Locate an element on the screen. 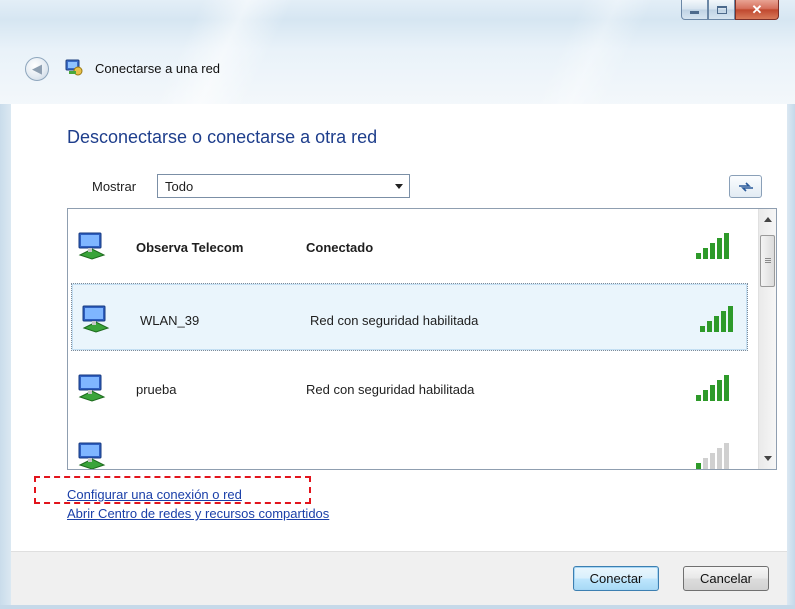 This screenshot has height=609, width=795. maximize-button is located at coordinates (721, 10).